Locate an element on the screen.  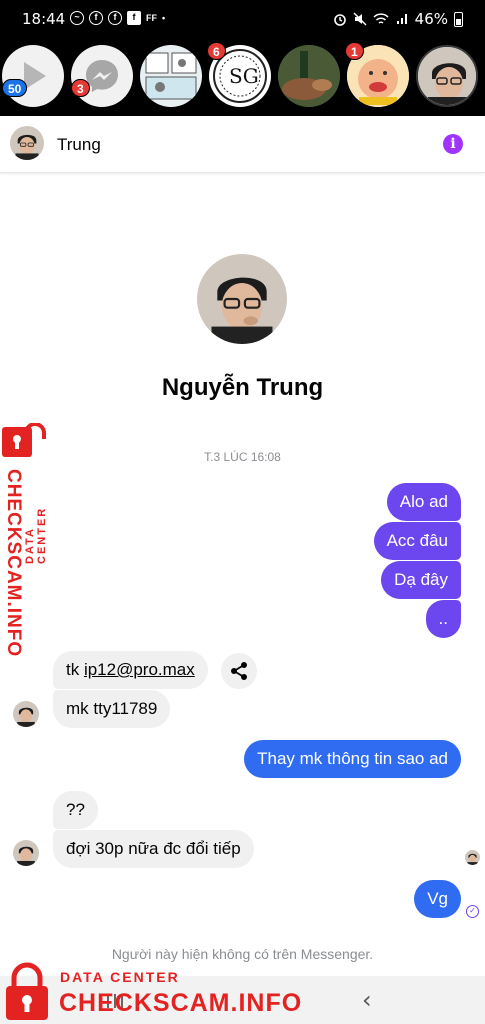
conversation-header: Trung i is located at coordinates (242, 144).